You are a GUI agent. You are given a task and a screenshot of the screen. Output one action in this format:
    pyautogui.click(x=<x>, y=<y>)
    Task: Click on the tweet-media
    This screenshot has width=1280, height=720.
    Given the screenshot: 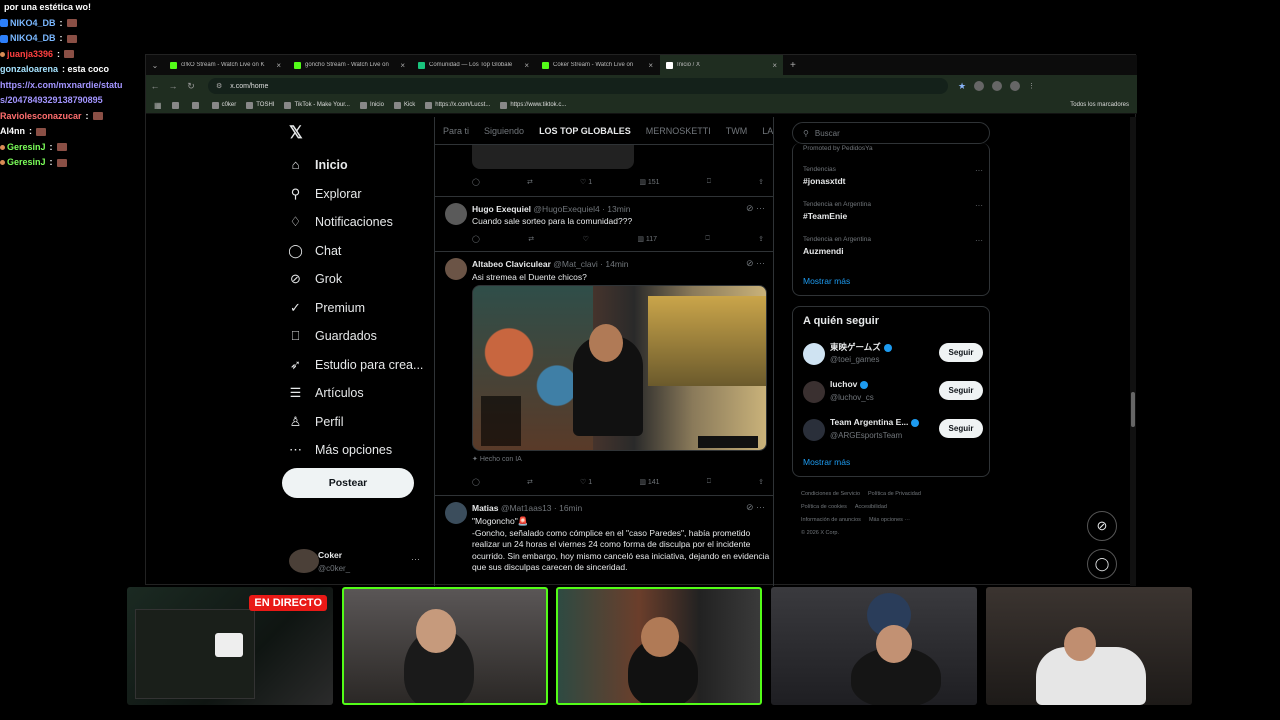 What is the action you would take?
    pyautogui.click(x=553, y=157)
    